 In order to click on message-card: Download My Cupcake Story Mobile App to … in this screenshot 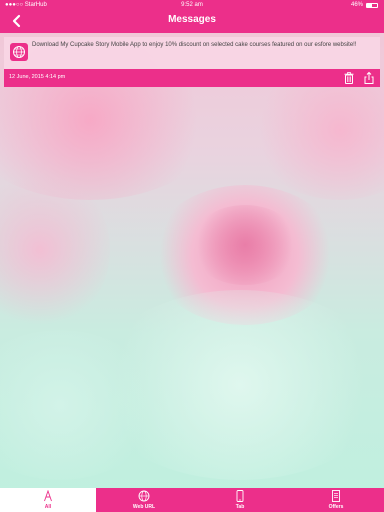, I will do `click(192, 62)`.